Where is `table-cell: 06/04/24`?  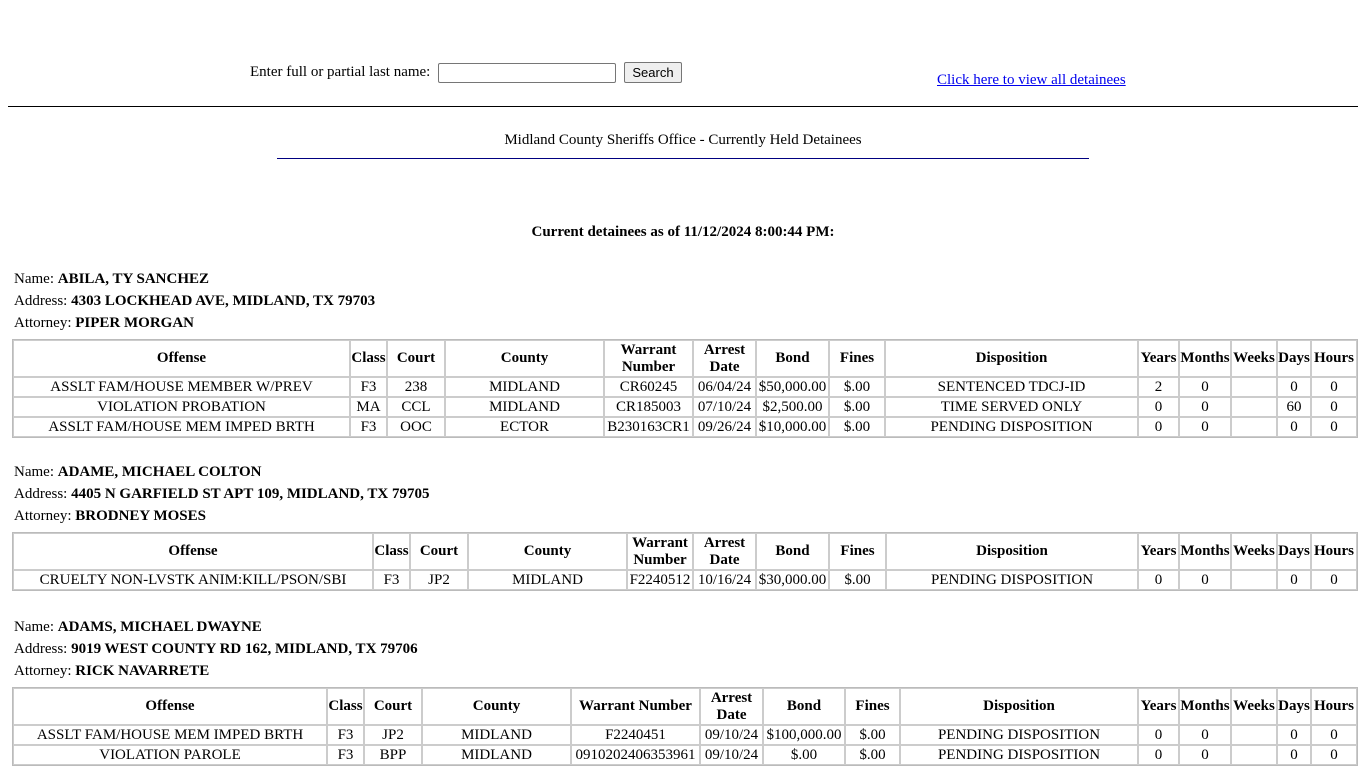 table-cell: 06/04/24 is located at coordinates (724, 387).